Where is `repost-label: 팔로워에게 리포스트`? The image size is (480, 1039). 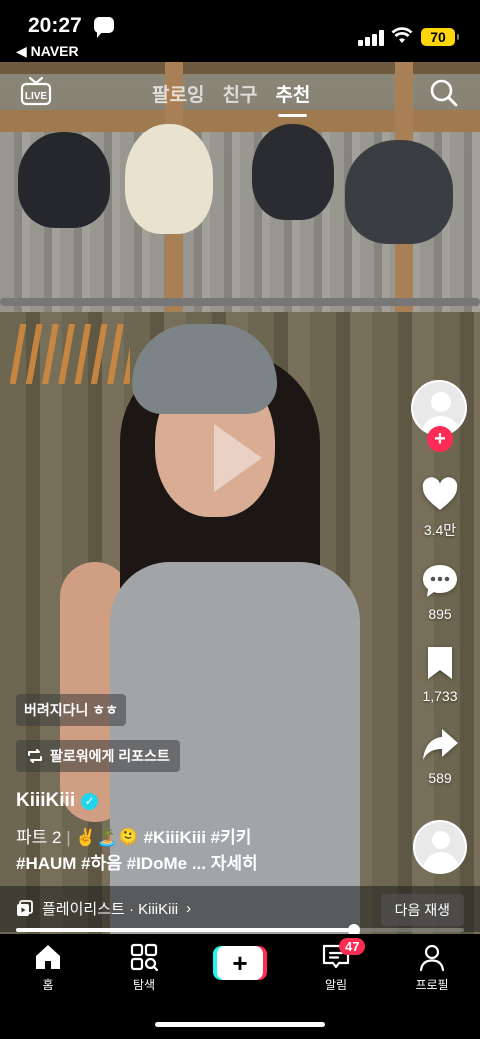 repost-label: 팔로워에게 리포스트 is located at coordinates (110, 756).